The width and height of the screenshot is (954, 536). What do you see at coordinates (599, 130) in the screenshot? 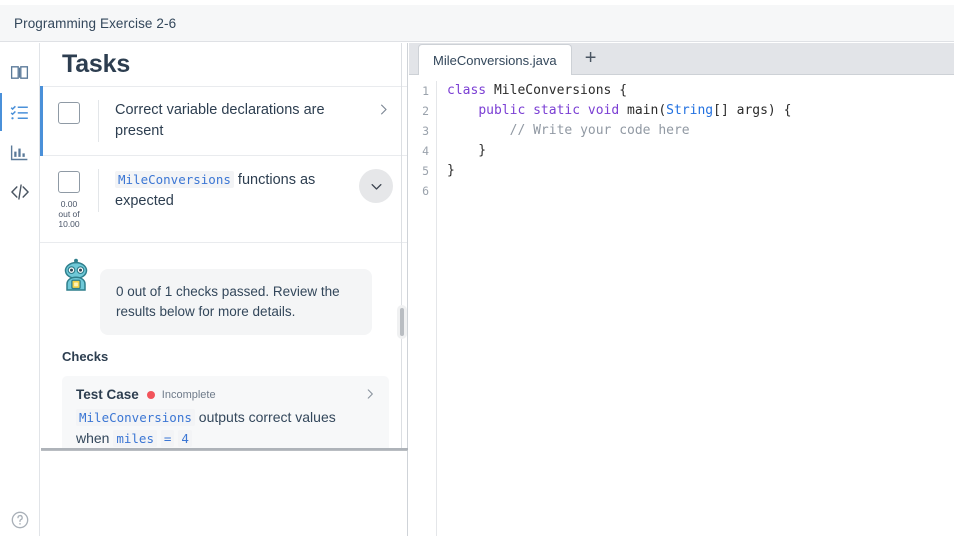
I see `code-line-3: // Write your code here` at bounding box center [599, 130].